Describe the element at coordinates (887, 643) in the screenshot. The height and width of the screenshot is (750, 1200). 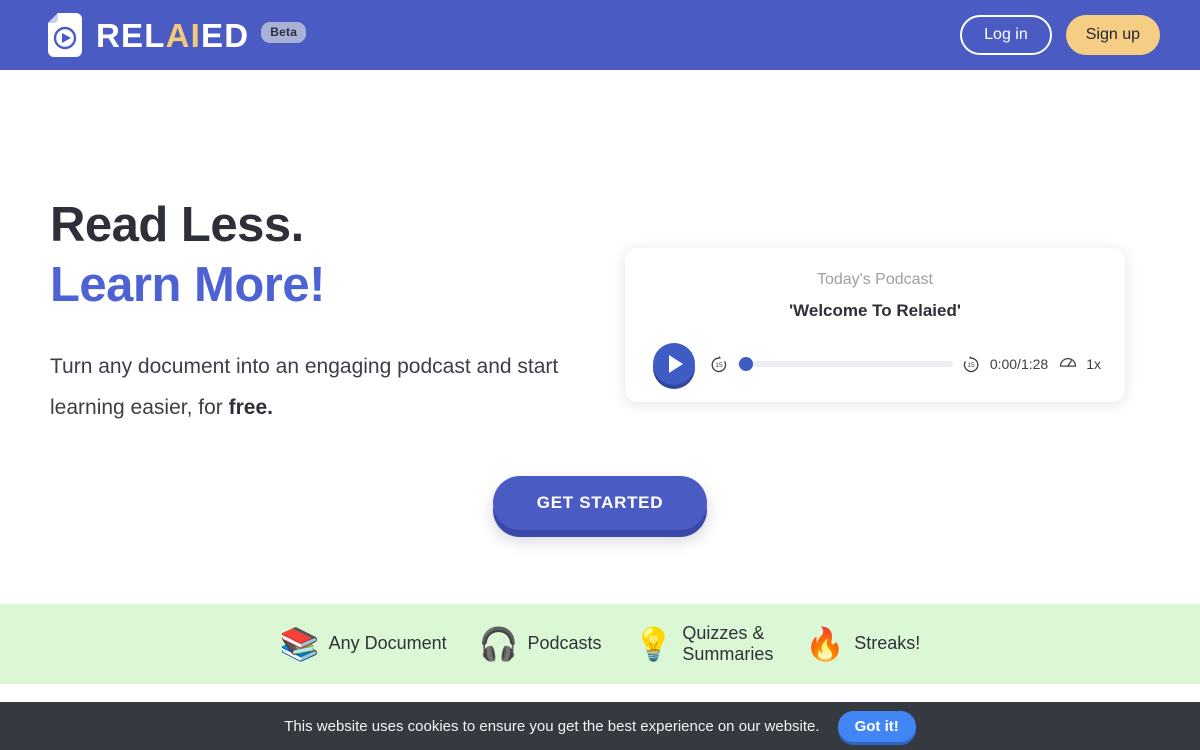
I see `feature-label: Streaks!` at that location.